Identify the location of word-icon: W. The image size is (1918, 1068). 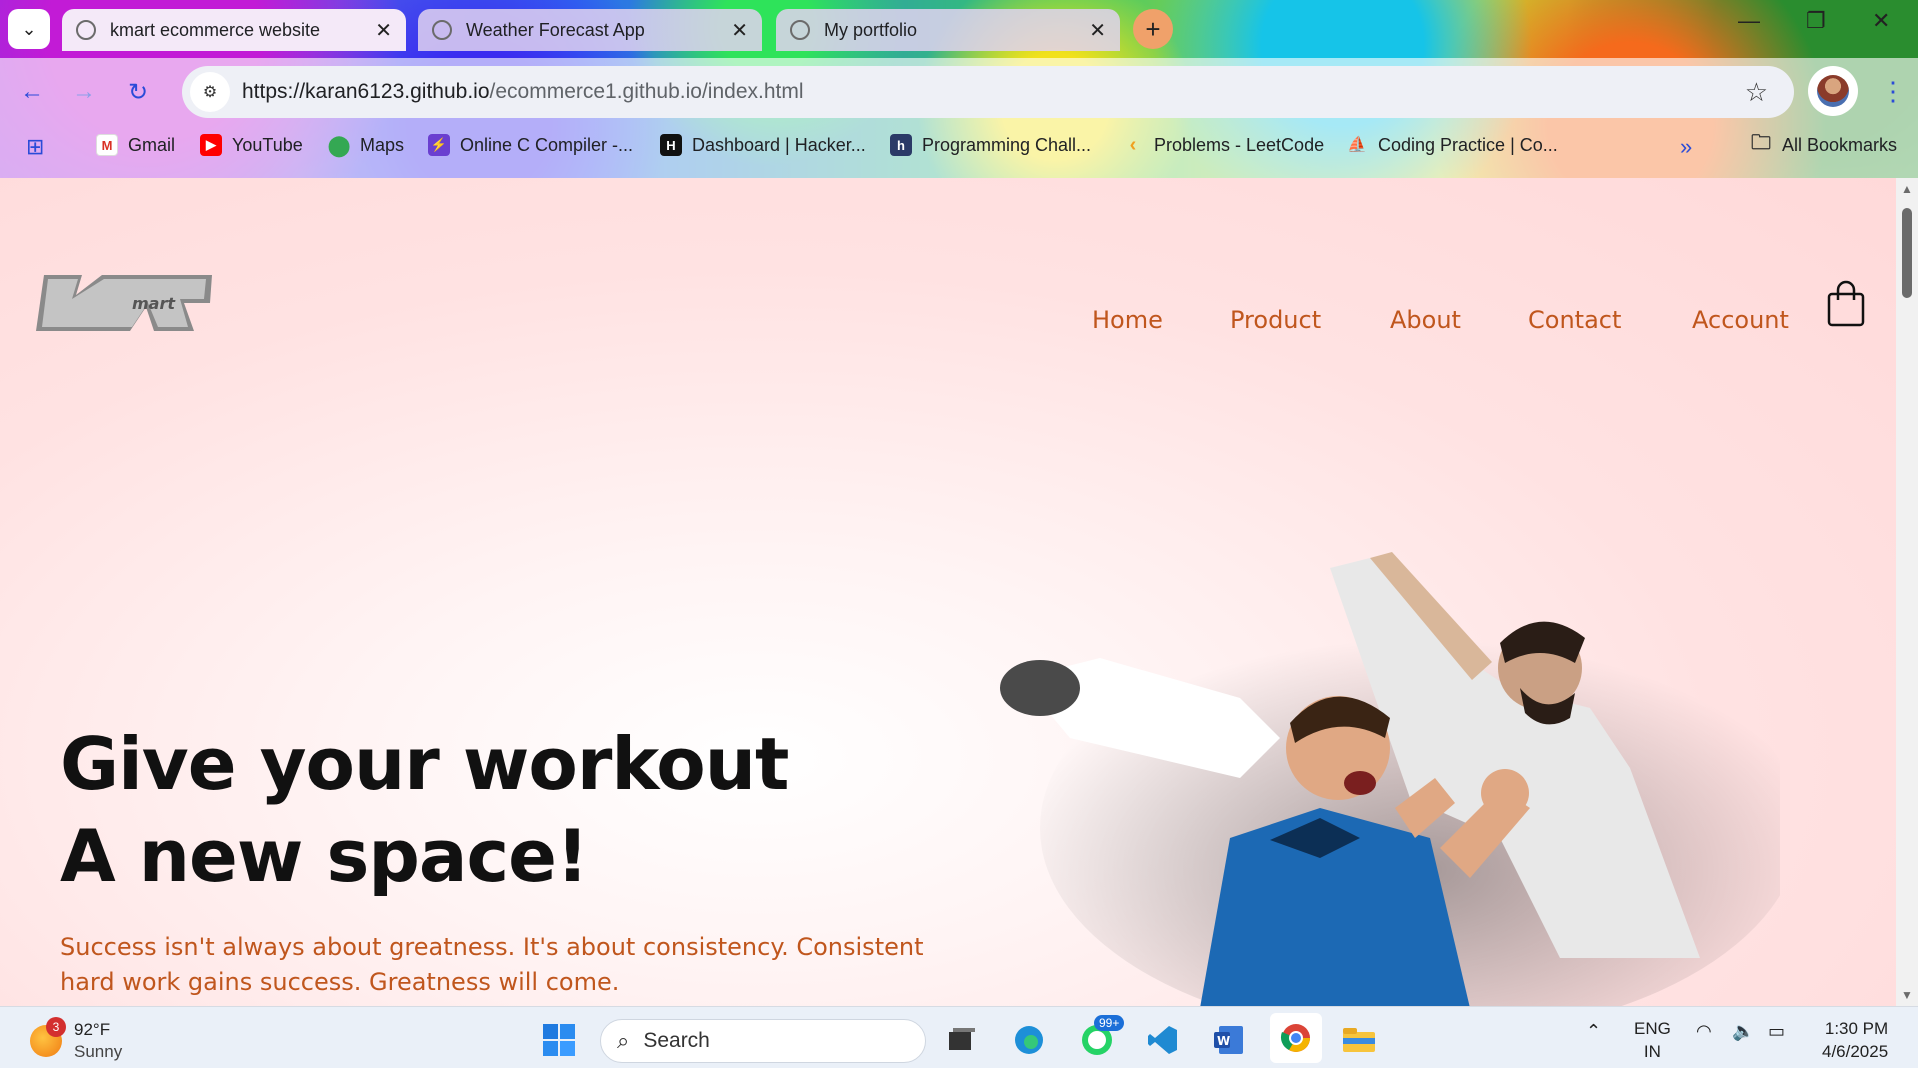
(1229, 1040).